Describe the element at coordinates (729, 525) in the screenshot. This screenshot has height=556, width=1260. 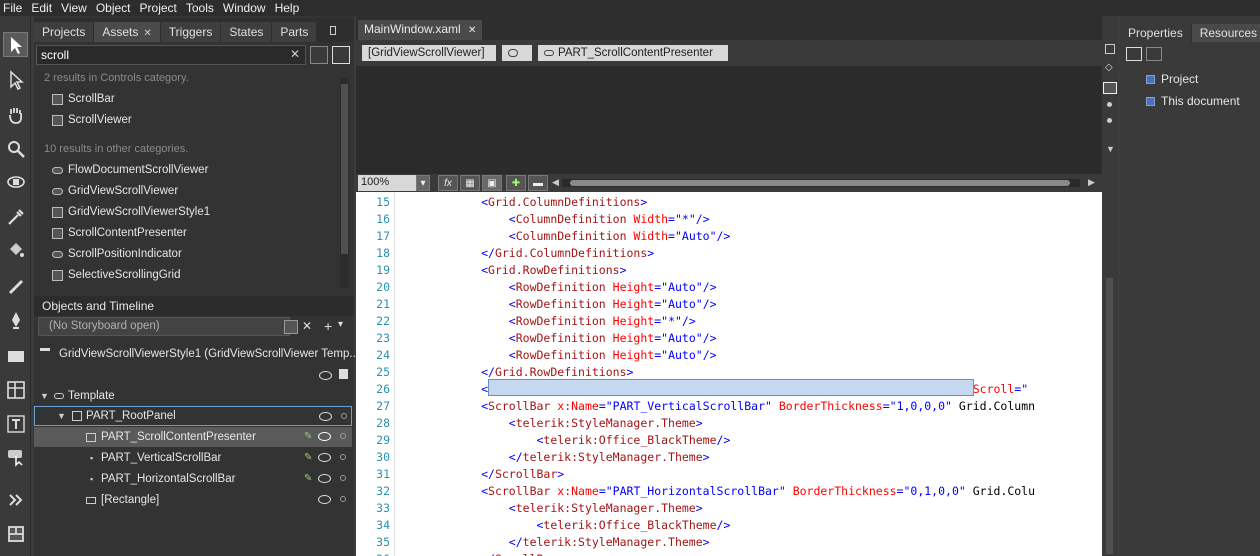
I see `code-line: 34 <telerik:Office_BlackTheme/>` at that location.